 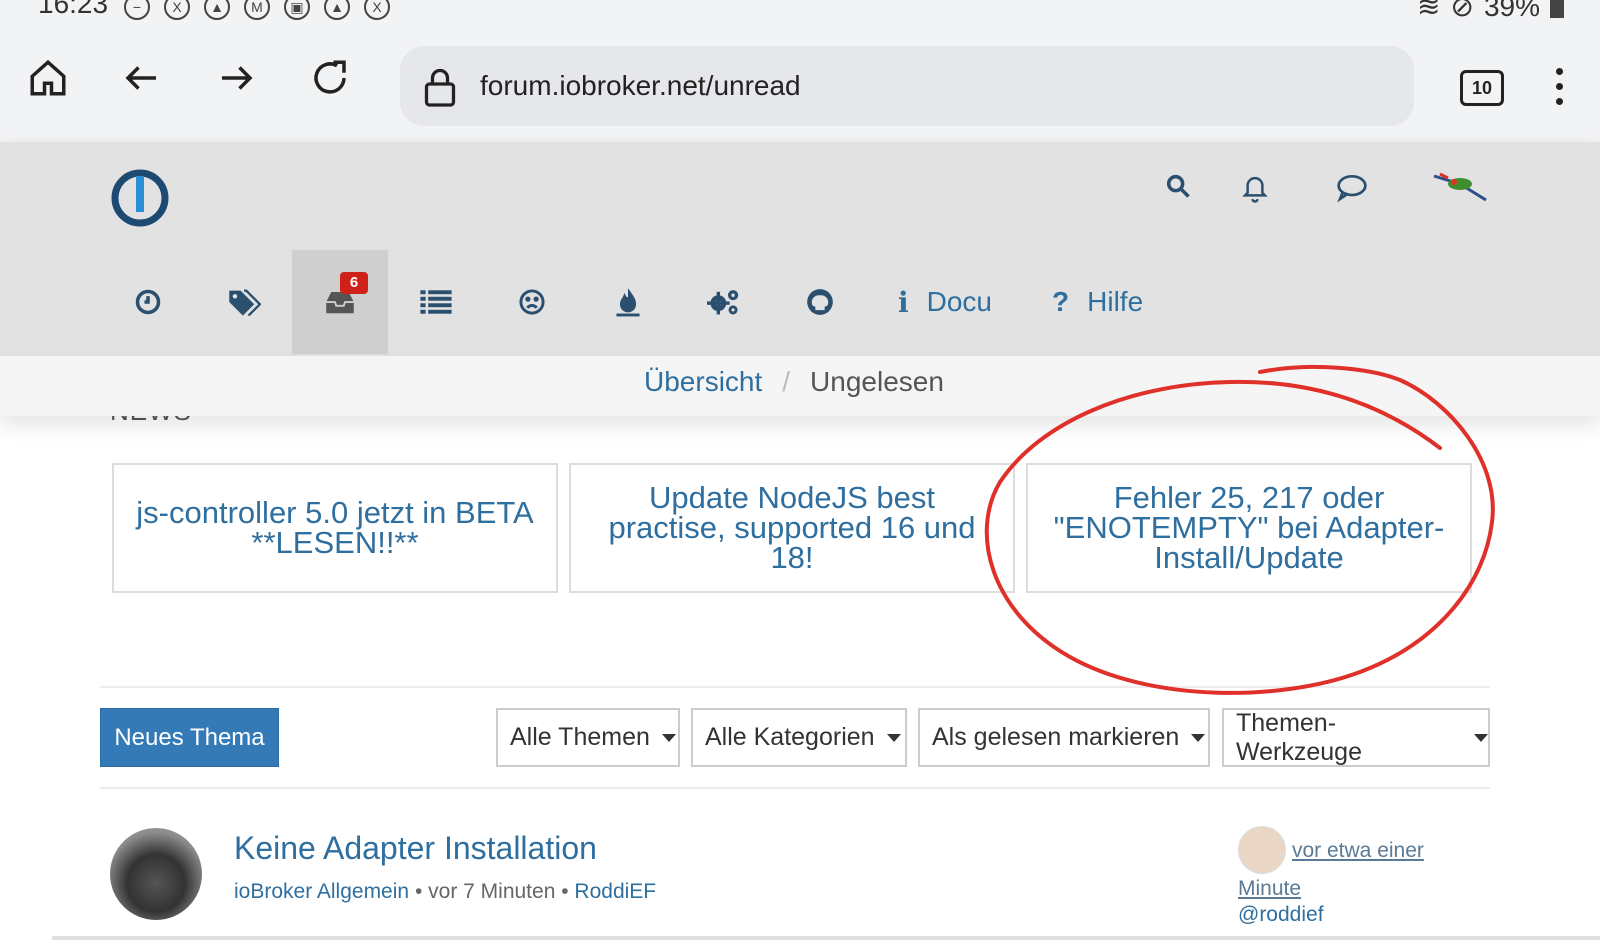 I want to click on reload-button, so click(x=330, y=78).